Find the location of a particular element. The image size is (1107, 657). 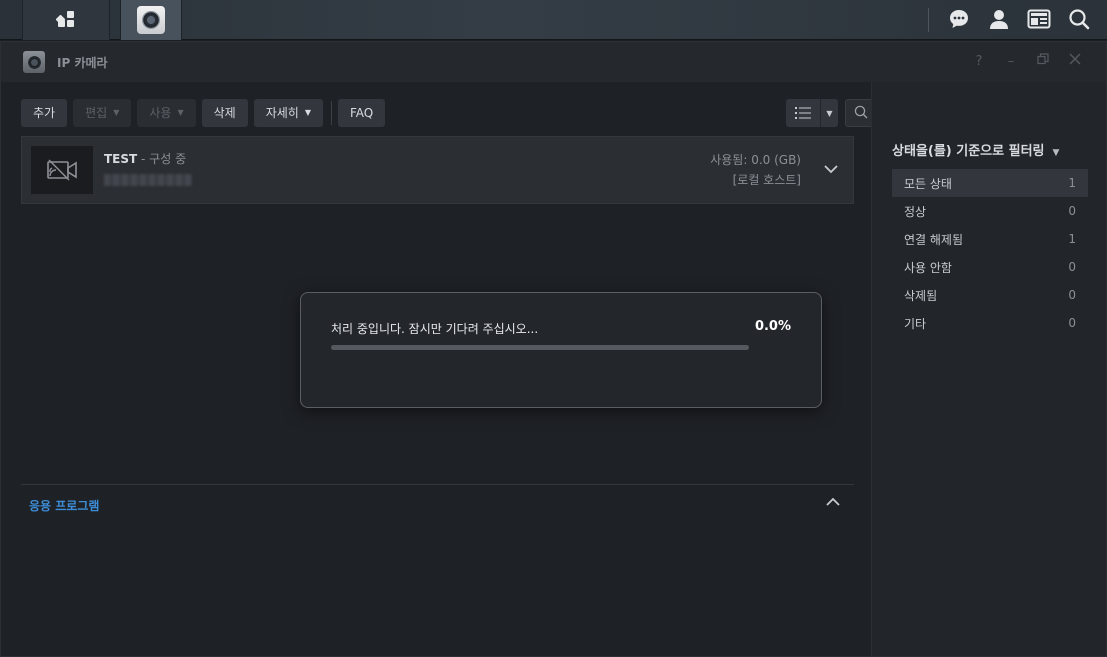

widgets-icon is located at coordinates (1039, 20).